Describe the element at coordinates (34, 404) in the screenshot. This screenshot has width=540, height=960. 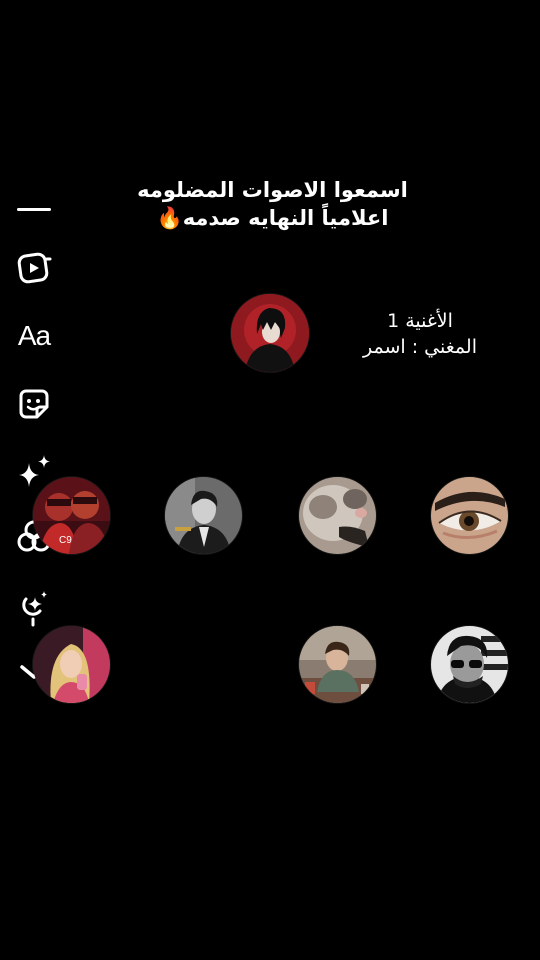
I see `sticker-icon` at that location.